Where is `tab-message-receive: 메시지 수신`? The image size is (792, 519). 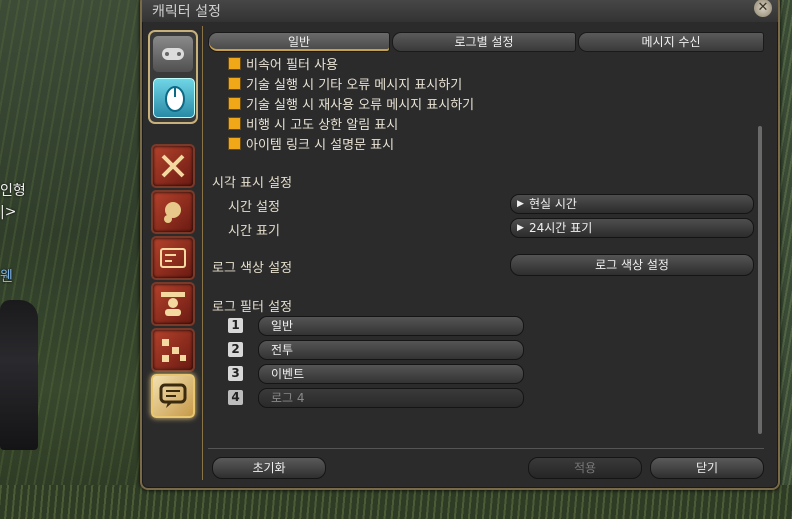 tab-message-receive: 메시지 수신 is located at coordinates (671, 42).